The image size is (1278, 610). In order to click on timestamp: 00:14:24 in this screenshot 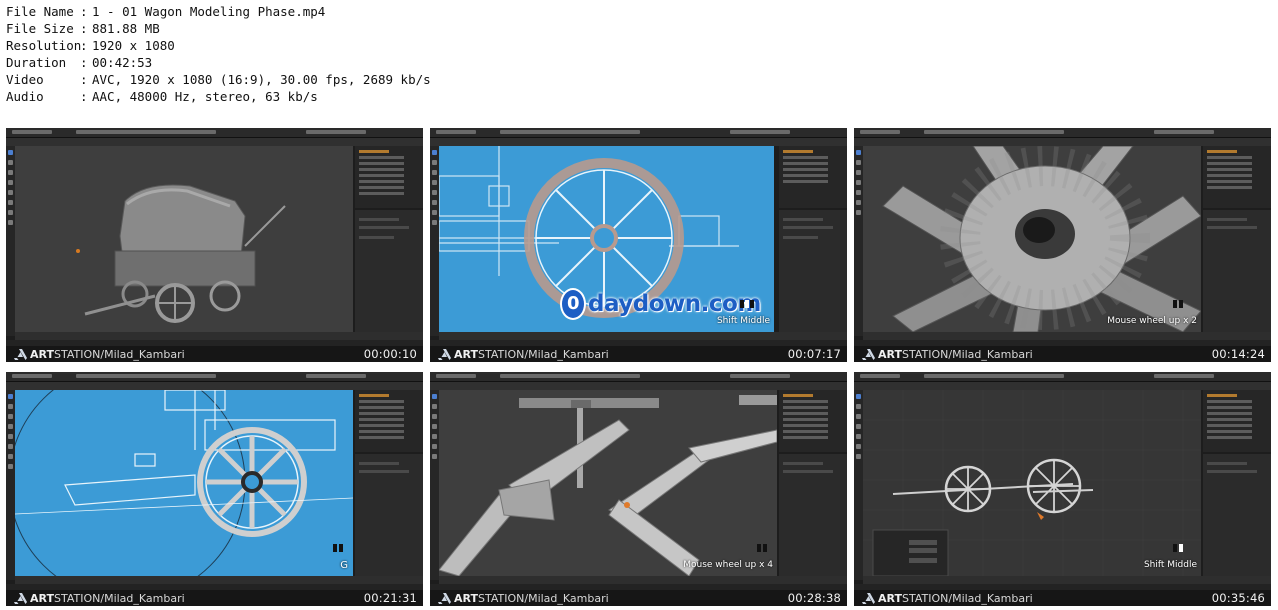, I will do `click(1238, 354)`.